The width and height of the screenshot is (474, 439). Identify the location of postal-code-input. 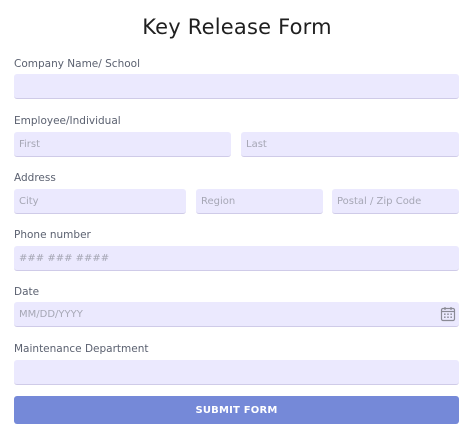
(395, 201).